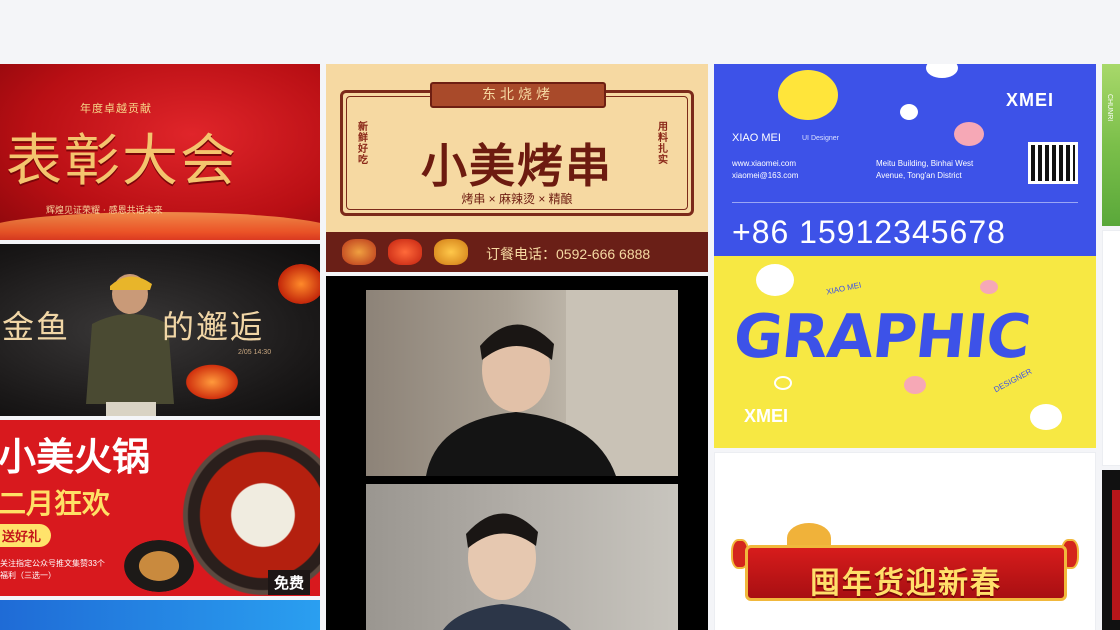 Image resolution: width=1120 pixels, height=630 pixels. What do you see at coordinates (517, 199) in the screenshot?
I see `menu-items: 烤串 × 麻辣烫 × 精酿` at bounding box center [517, 199].